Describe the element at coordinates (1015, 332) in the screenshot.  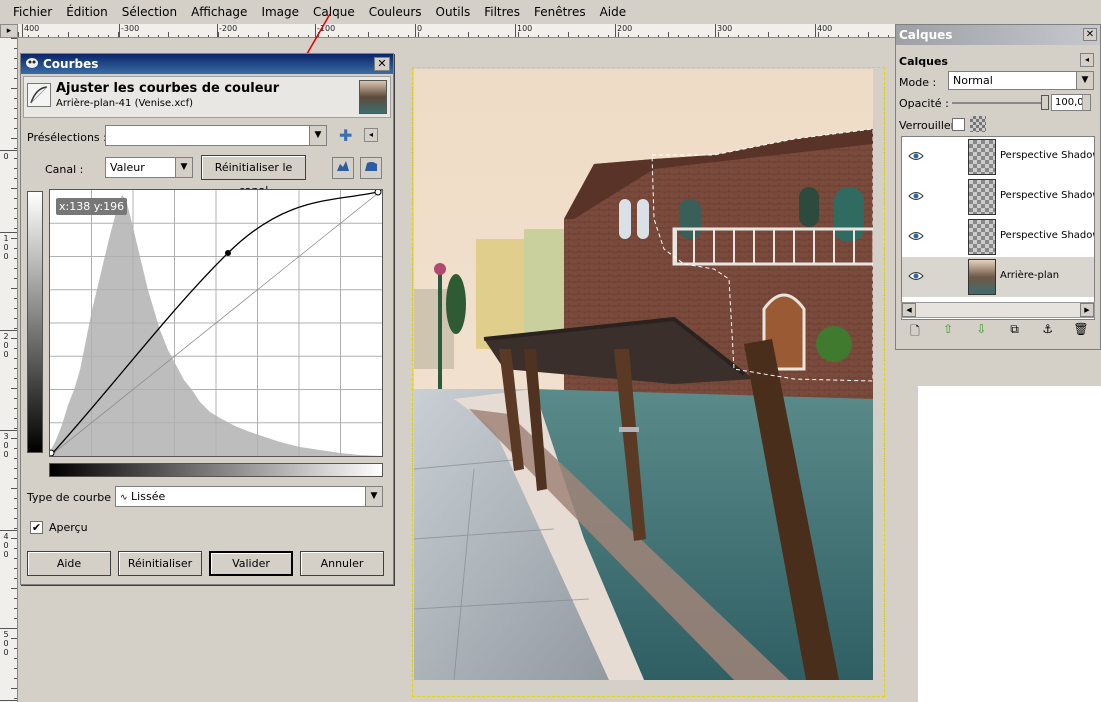
I see `duplicate-layer-icon: ⧉` at that location.